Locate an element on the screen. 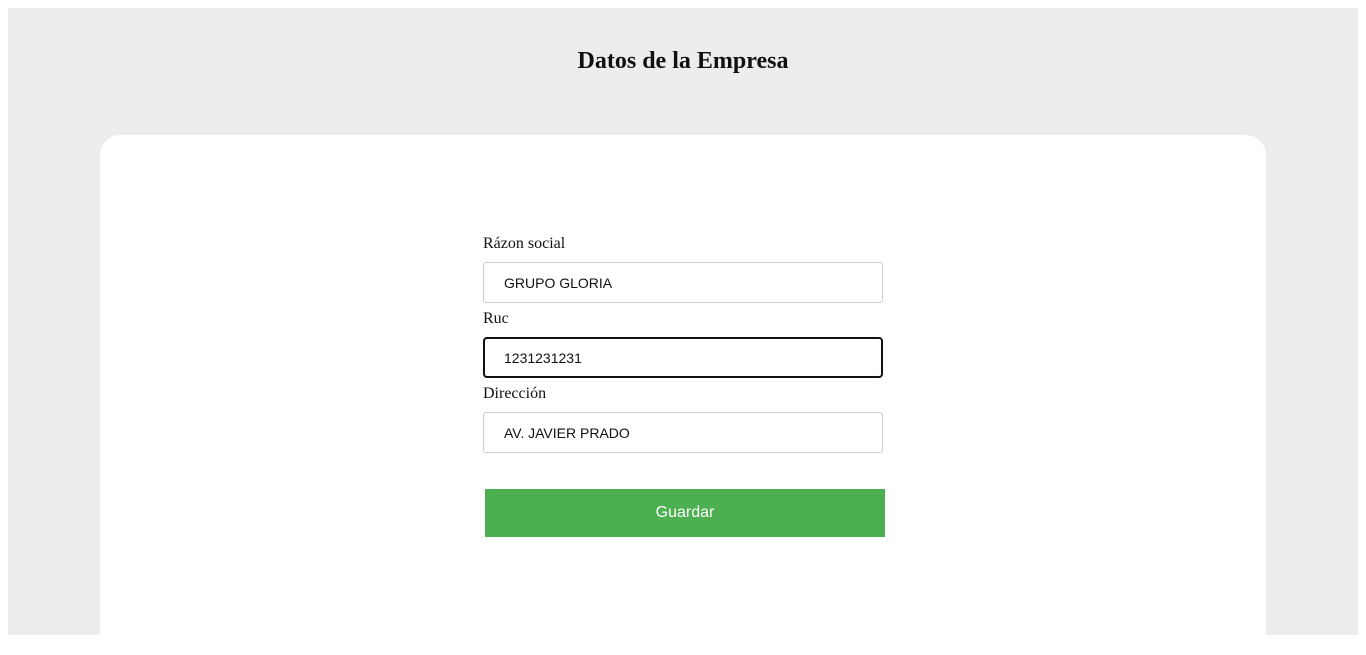 The height and width of the screenshot is (655, 1366). guardar-button: Guardar is located at coordinates (685, 513).